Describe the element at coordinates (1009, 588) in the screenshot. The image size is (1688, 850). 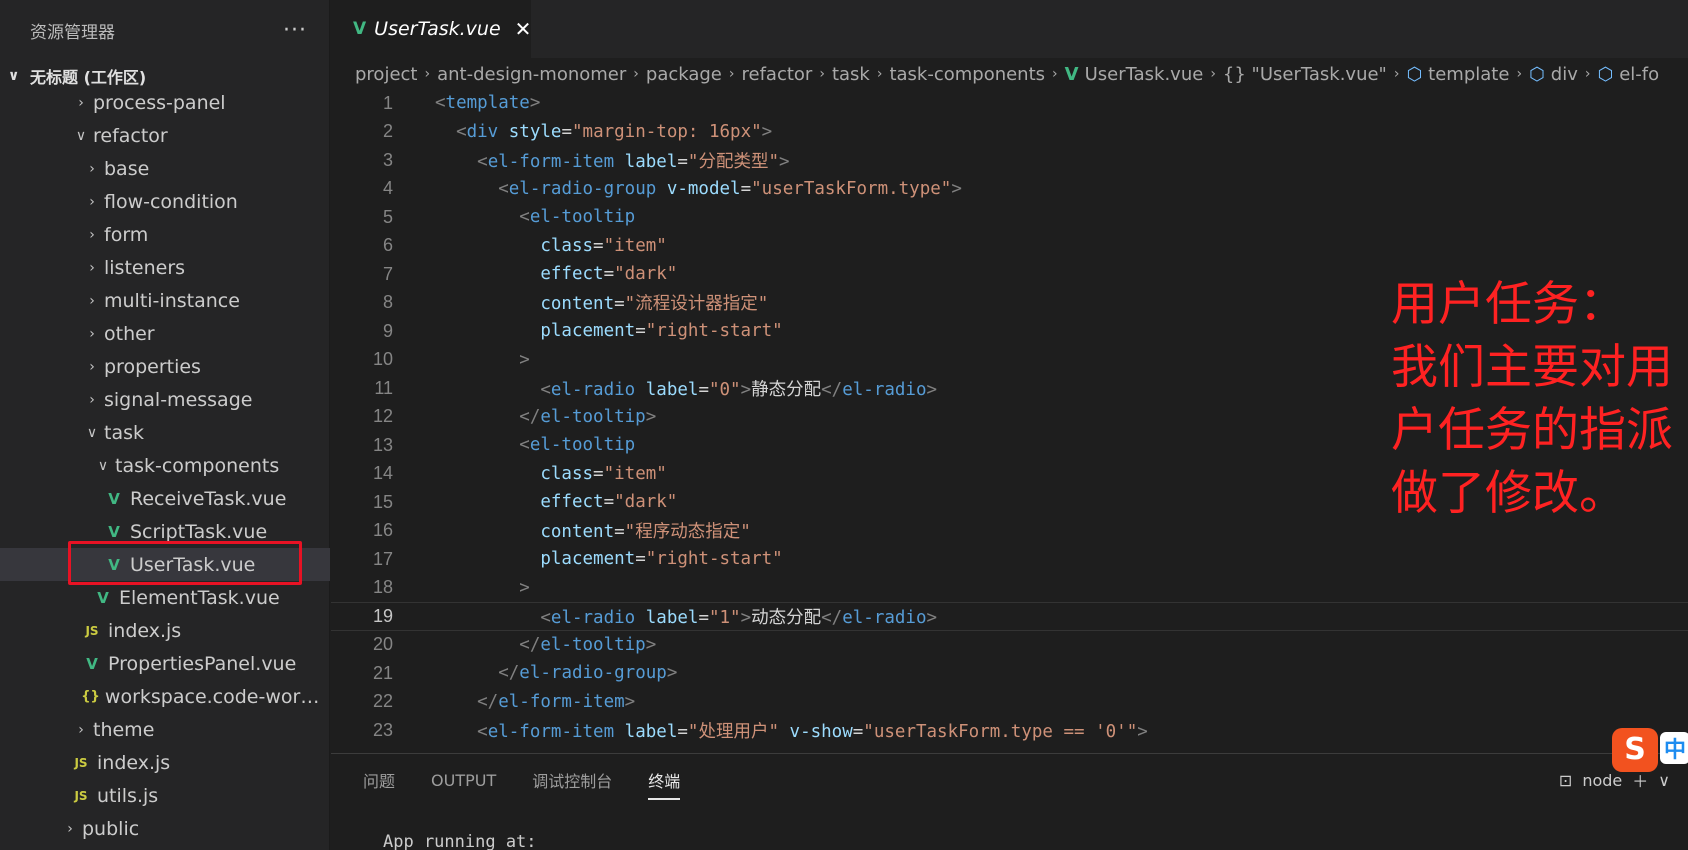
I see `code-line: 18 >` at that location.